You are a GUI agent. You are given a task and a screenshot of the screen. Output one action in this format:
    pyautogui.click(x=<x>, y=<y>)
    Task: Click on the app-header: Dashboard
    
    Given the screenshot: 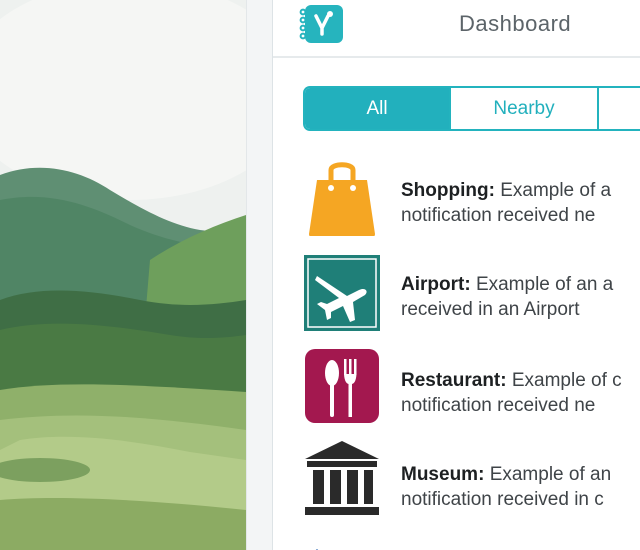 What is the action you would take?
    pyautogui.click(x=456, y=29)
    